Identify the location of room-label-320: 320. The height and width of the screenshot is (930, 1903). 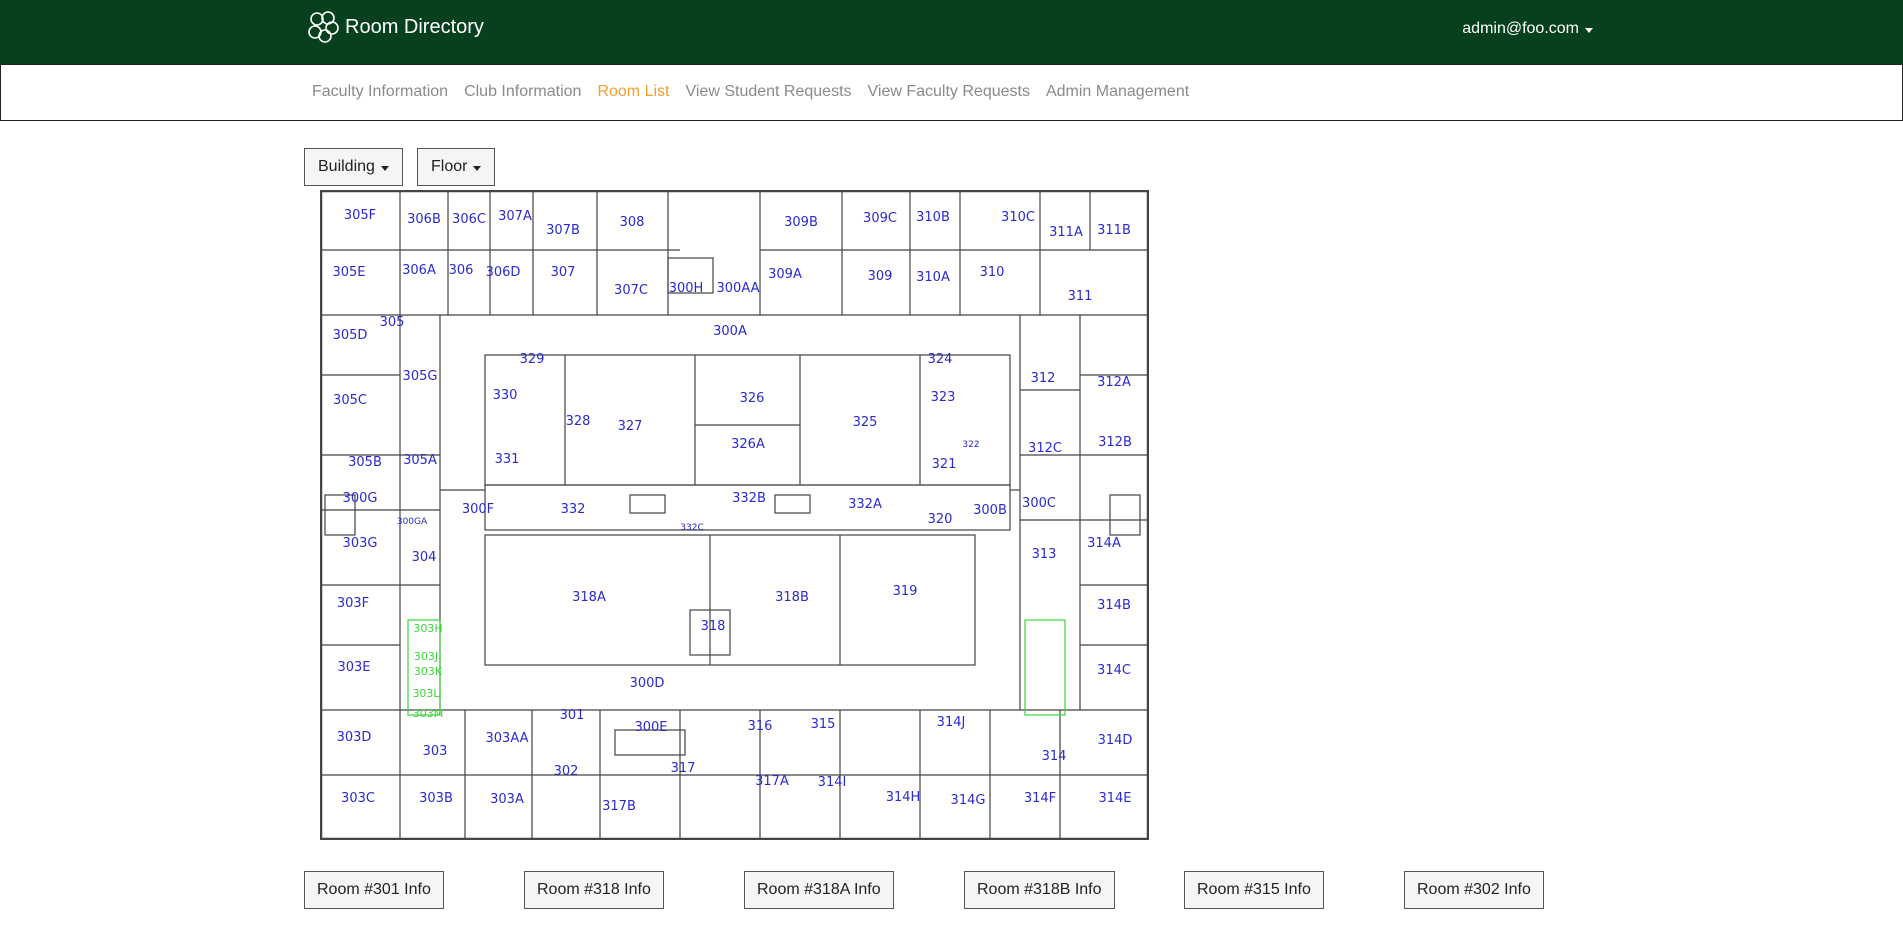
(940, 519).